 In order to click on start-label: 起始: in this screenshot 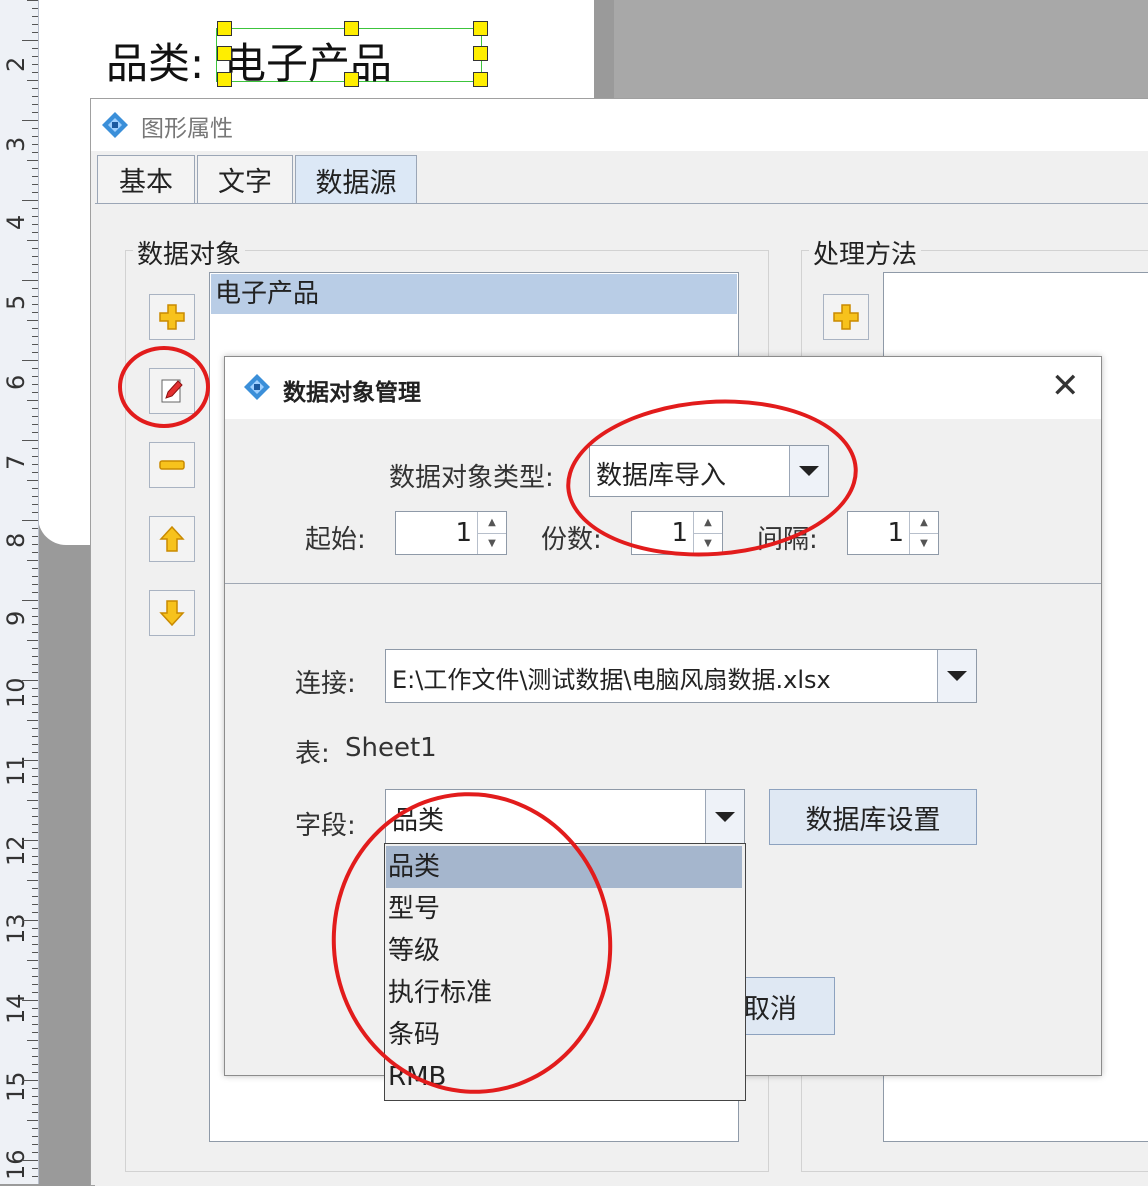, I will do `click(335, 540)`.